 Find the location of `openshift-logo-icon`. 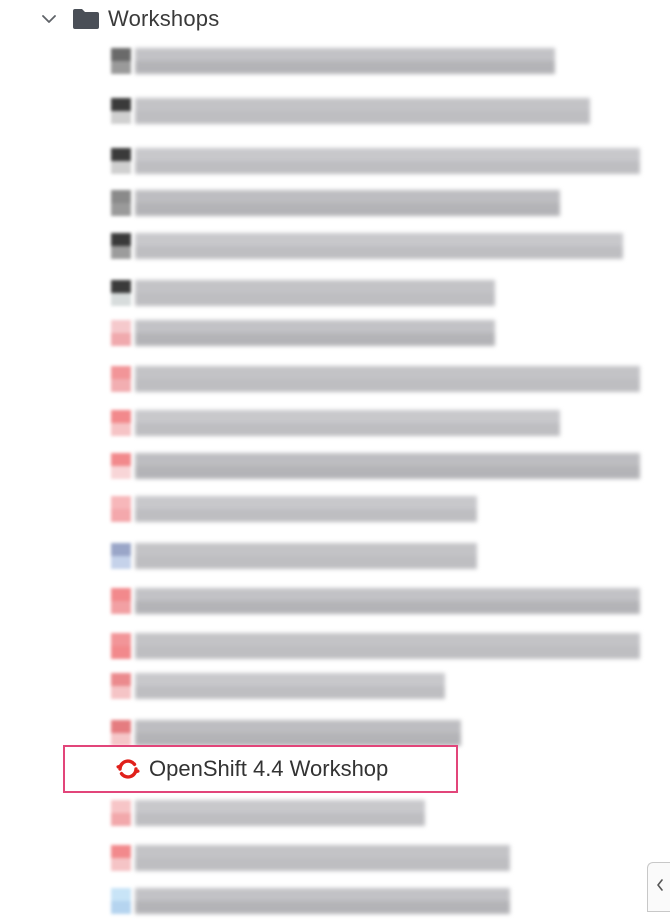

openshift-logo-icon is located at coordinates (128, 769).